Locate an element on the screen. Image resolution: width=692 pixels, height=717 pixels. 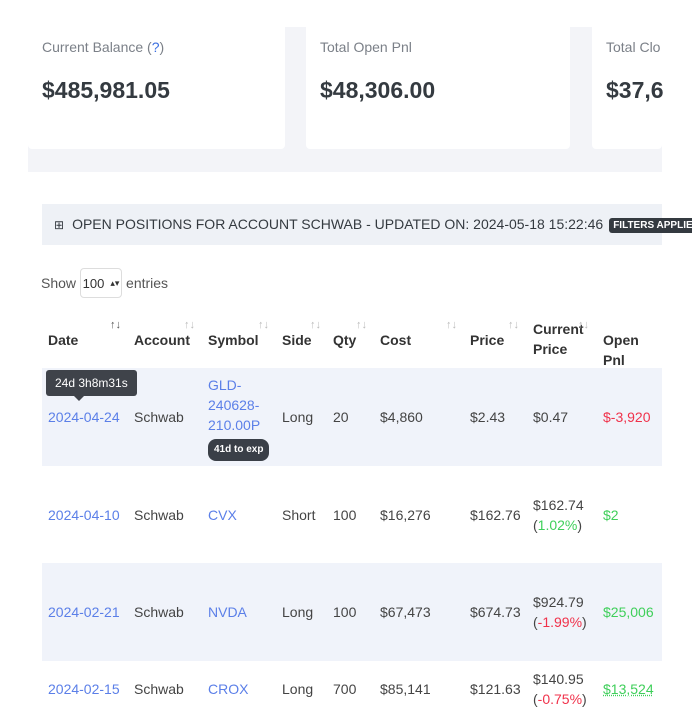
help-link: ? is located at coordinates (156, 47).